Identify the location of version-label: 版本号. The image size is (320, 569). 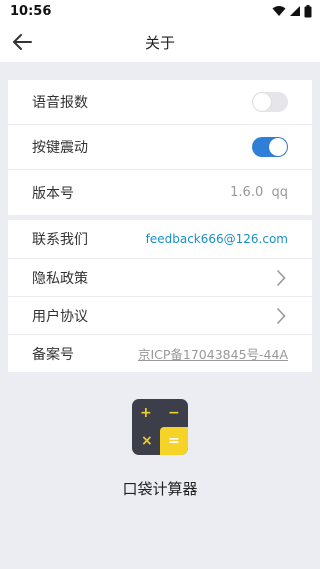
(53, 193).